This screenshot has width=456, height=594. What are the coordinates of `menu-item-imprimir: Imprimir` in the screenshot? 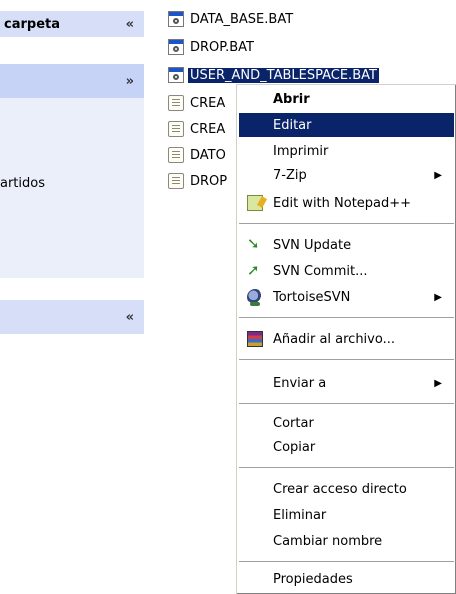 It's located at (346, 151).